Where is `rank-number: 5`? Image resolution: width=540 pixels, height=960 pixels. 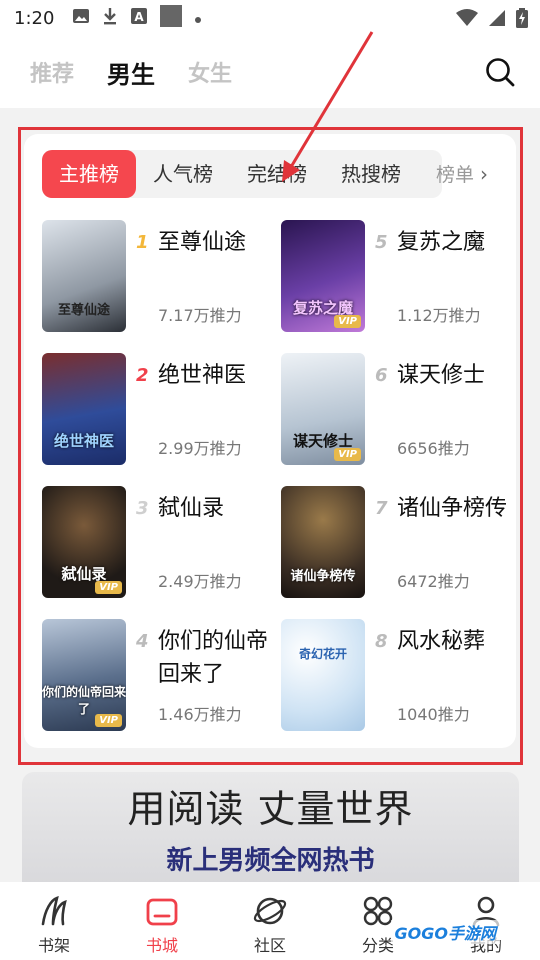
rank-number: 5 is located at coordinates (381, 242).